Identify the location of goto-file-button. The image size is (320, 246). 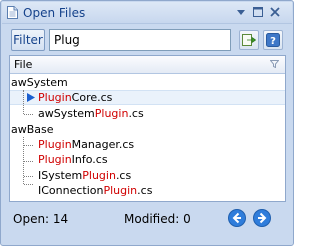
(249, 40).